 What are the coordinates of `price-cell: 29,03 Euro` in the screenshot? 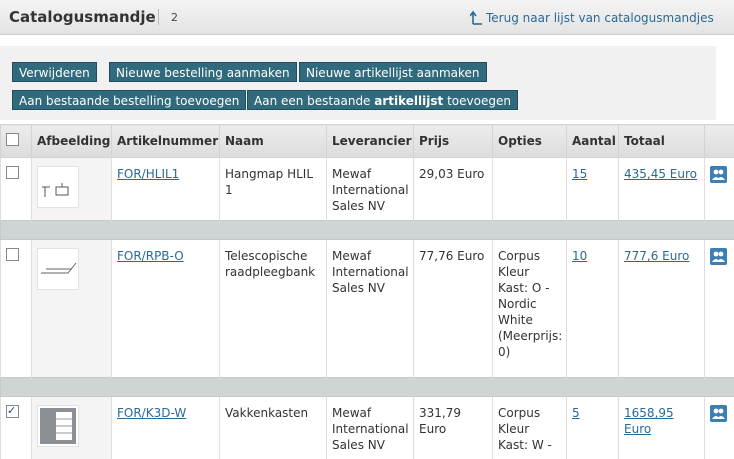 It's located at (453, 189).